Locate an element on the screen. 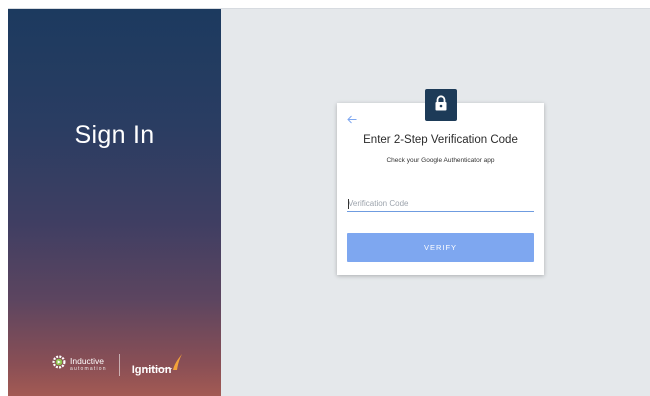 This screenshot has width=650, height=396. inductive-automation-logo: Inductive automation is located at coordinates (79, 364).